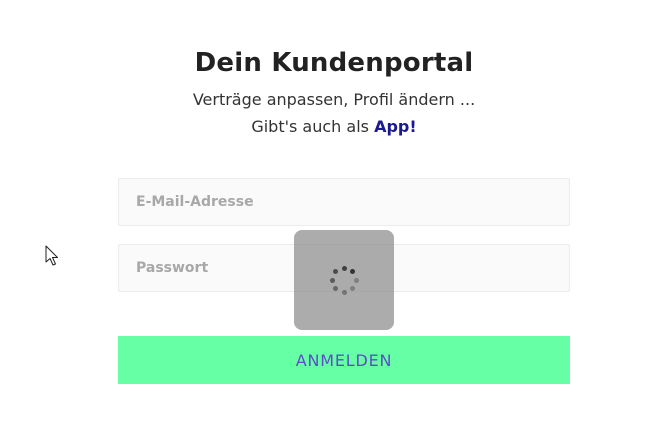  Describe the element at coordinates (334, 63) in the screenshot. I see `page-title: Dein Kundenportal` at that location.